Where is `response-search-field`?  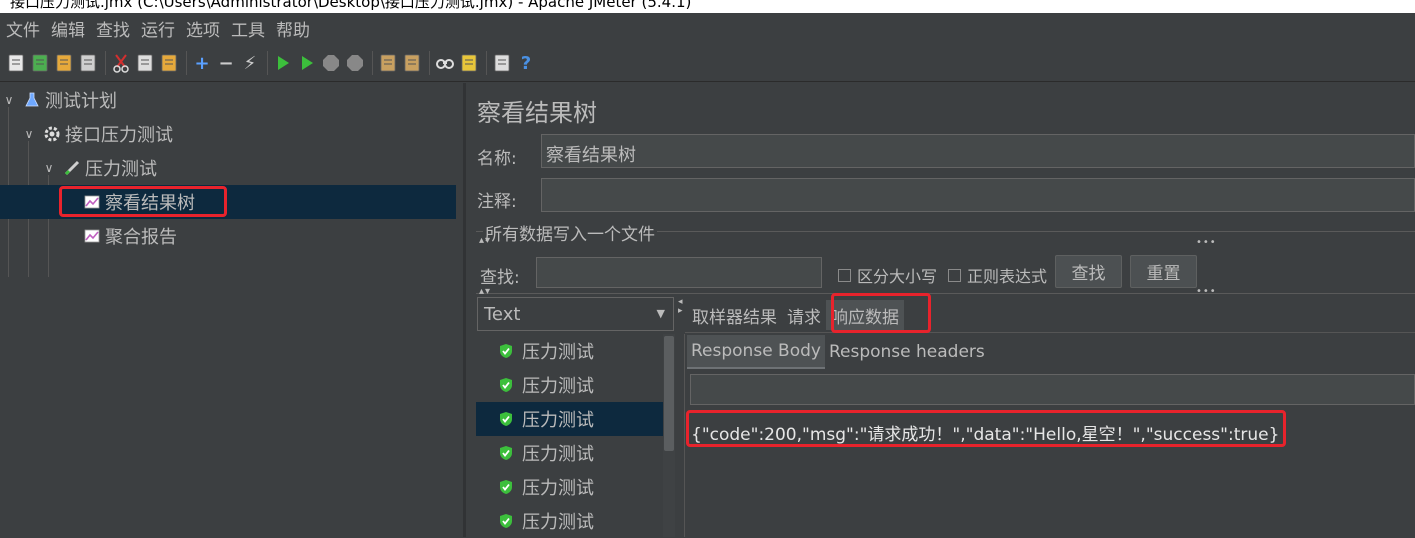 response-search-field is located at coordinates (1052, 389).